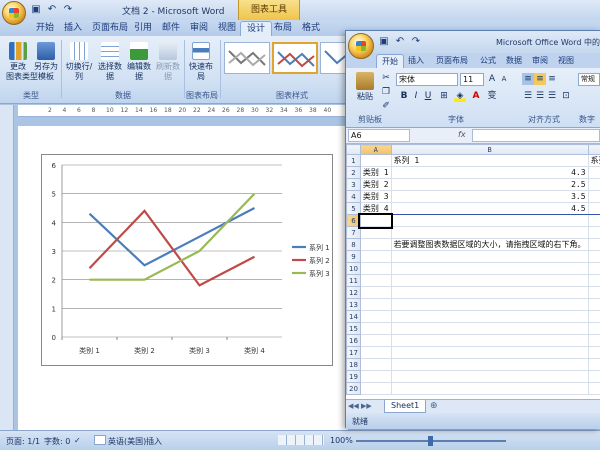  What do you see at coordinates (589, 79) in the screenshot?
I see `number-format-select: 常规` at bounding box center [589, 79].